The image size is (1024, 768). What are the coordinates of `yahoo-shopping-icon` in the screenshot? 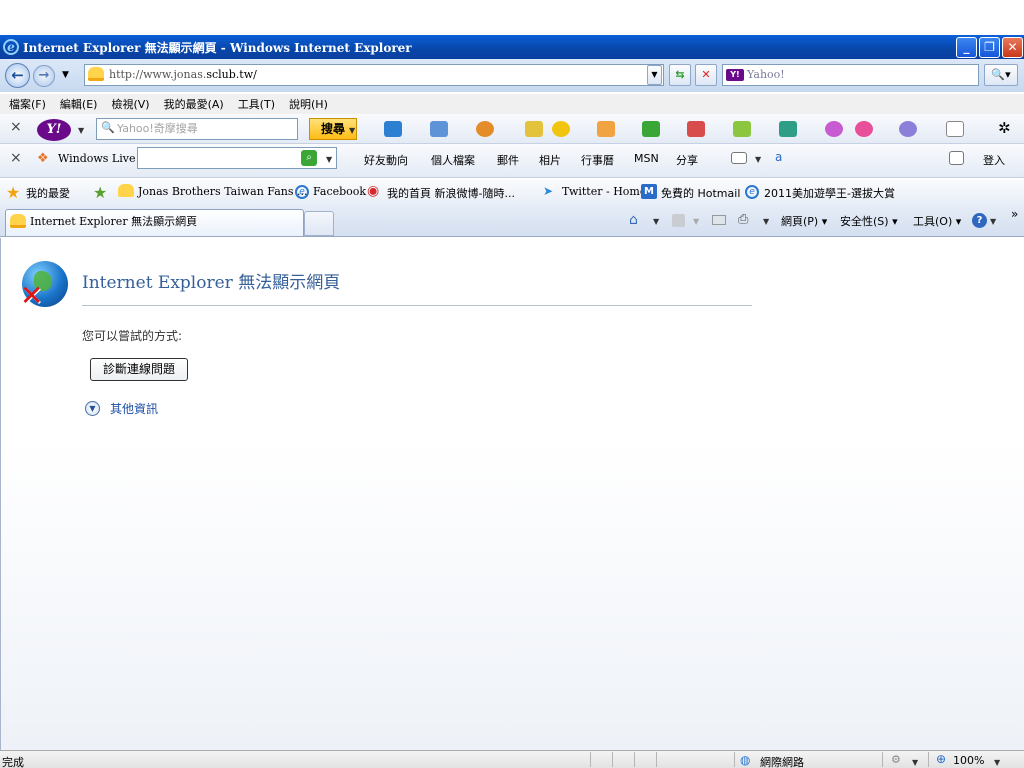 It's located at (606, 129).